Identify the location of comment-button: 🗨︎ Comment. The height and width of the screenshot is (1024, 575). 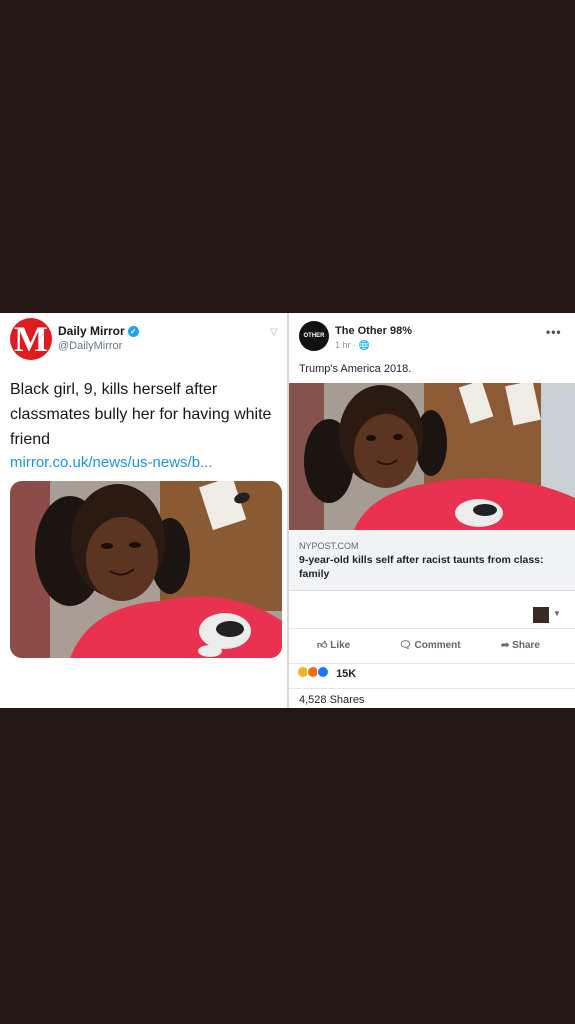
(430, 646).